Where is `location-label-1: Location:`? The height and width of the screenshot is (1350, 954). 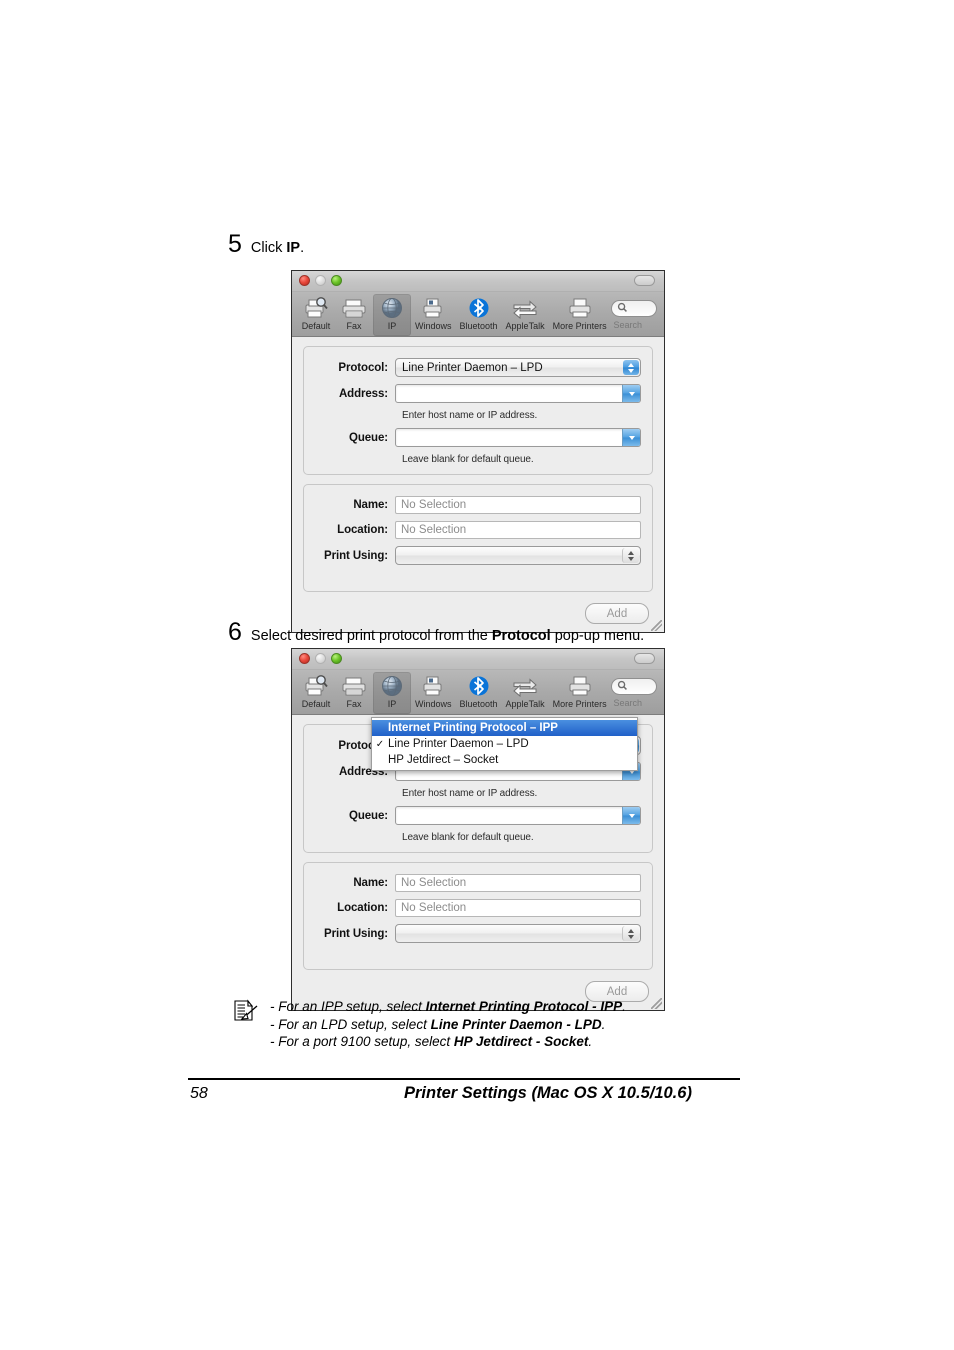
location-label-1: Location: is located at coordinates (362, 530).